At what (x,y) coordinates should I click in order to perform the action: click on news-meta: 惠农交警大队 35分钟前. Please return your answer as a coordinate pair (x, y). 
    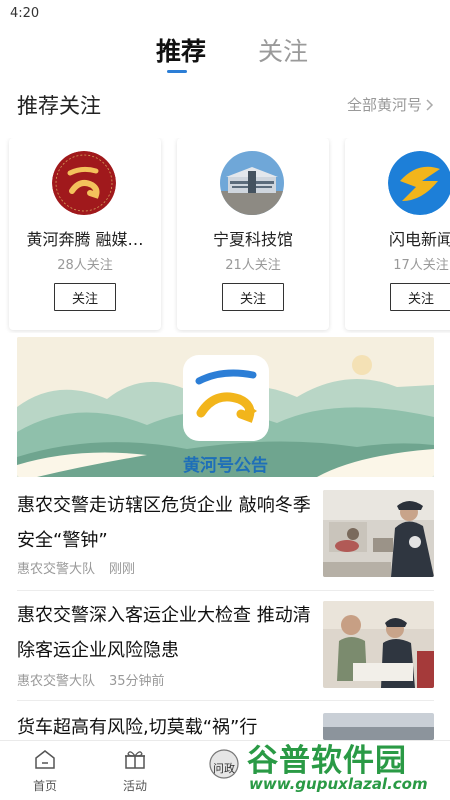
    Looking at the image, I should click on (91, 679).